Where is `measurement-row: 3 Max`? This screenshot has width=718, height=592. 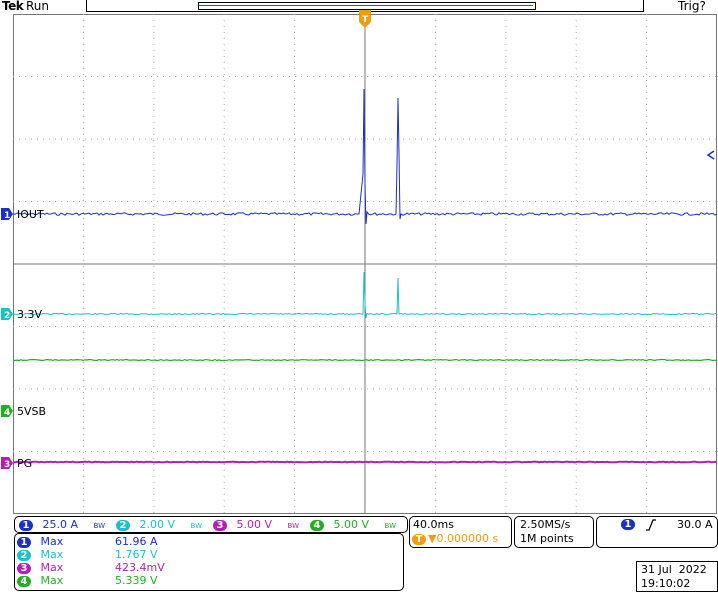 measurement-row: 3 Max is located at coordinates (40, 567).